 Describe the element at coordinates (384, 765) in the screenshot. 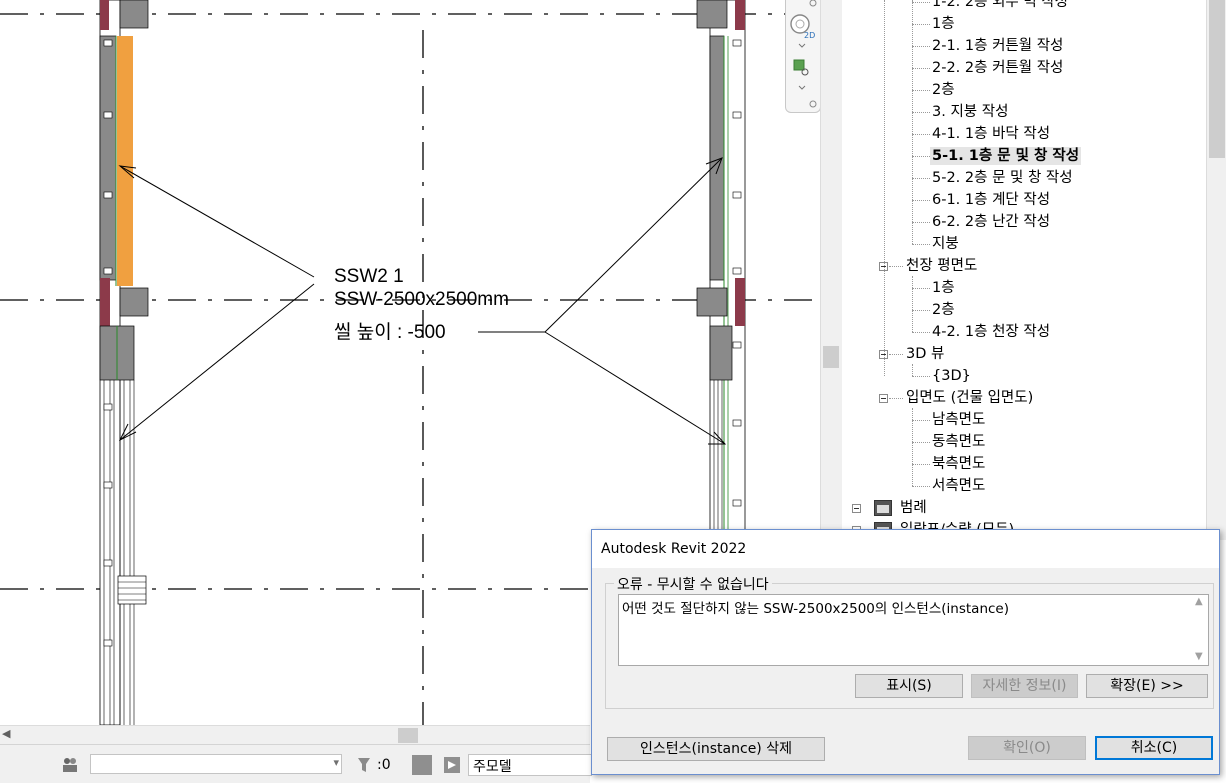

I see `selection-count: :0` at that location.